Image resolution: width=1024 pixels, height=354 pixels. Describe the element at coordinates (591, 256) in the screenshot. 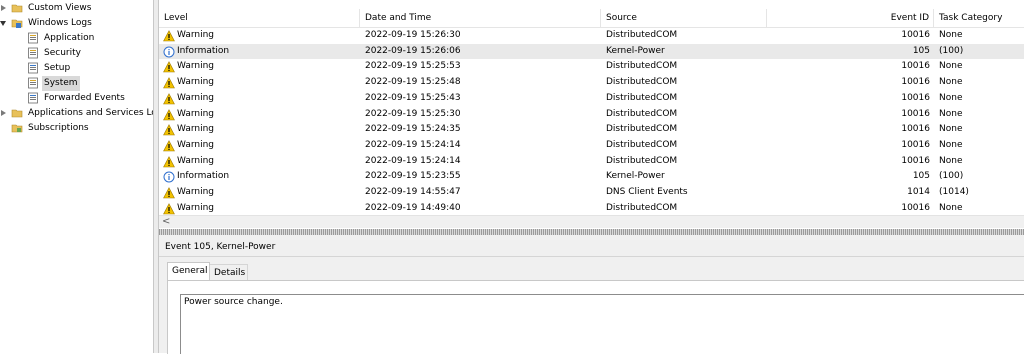

I see `divider` at that location.